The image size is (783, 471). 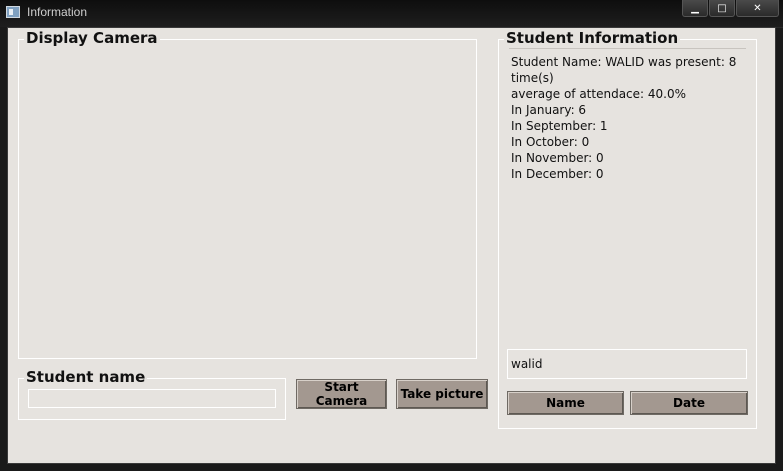 What do you see at coordinates (559, 126) in the screenshot?
I see `info-line: In September: 1` at bounding box center [559, 126].